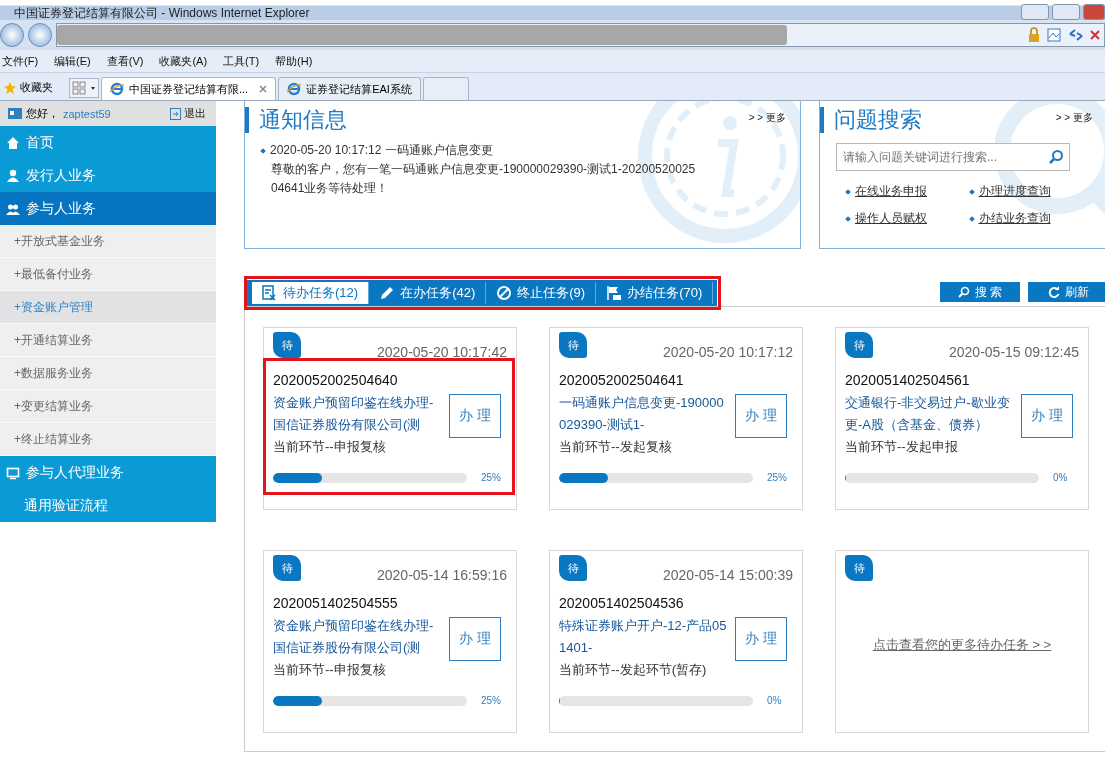 Image resolution: width=1105 pixels, height=760 pixels. Describe the element at coordinates (72, 61) in the screenshot. I see `menu-item: 编辑(E)` at that location.